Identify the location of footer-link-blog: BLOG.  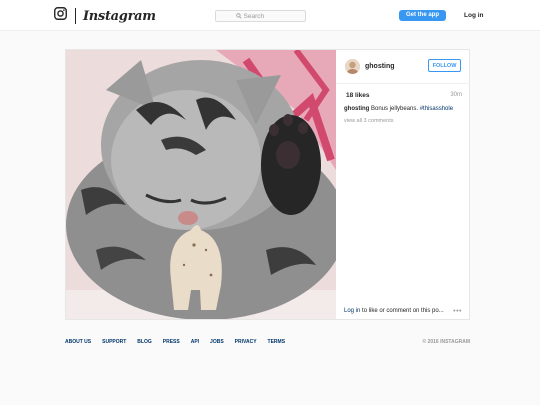
(144, 342).